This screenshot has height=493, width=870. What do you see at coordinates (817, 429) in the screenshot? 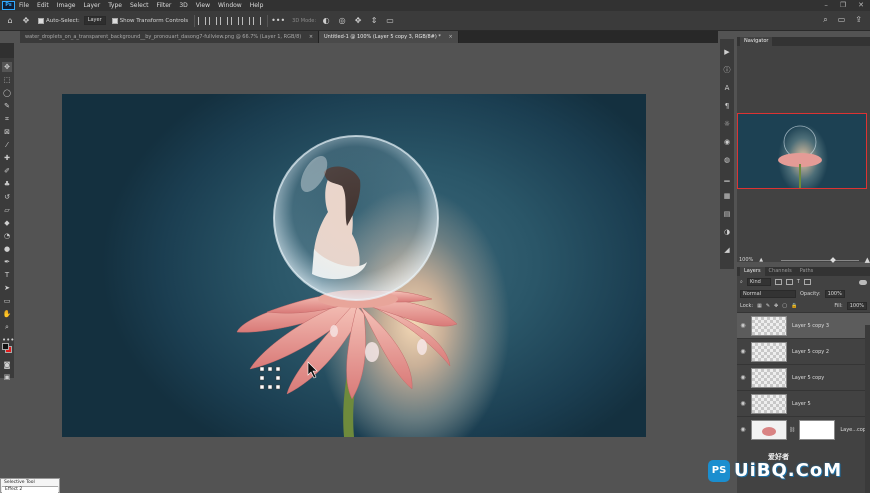
I see `layer-mask-thumbnail` at bounding box center [817, 429].